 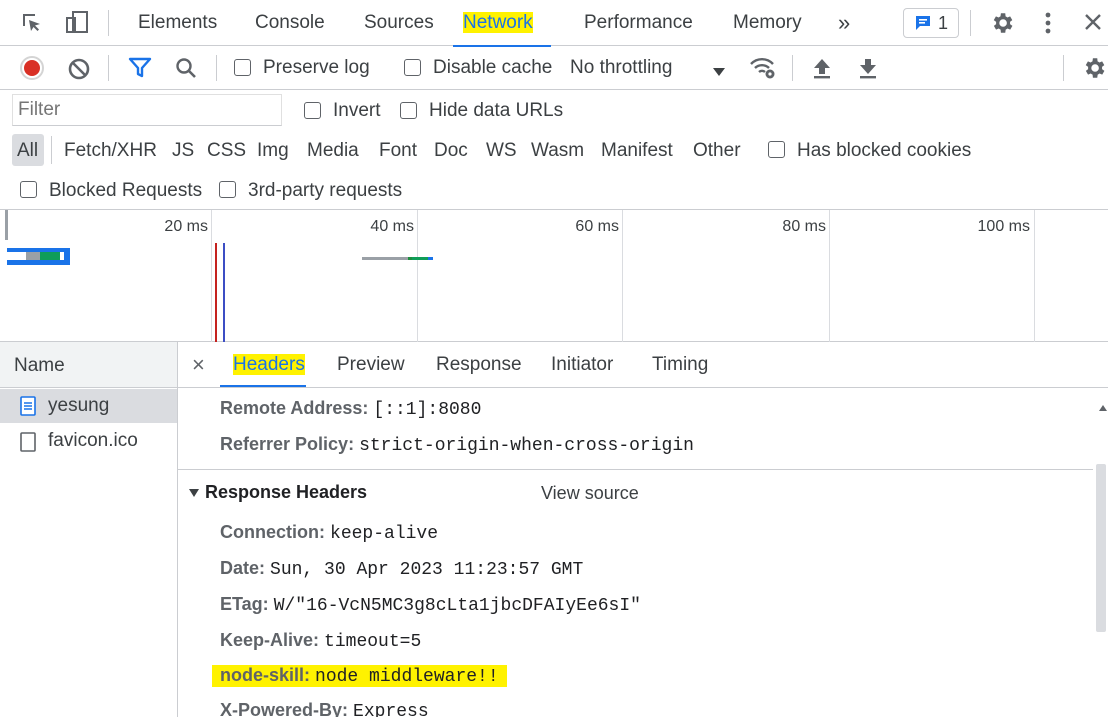 I want to click on issues-count: 1, so click(x=942, y=22).